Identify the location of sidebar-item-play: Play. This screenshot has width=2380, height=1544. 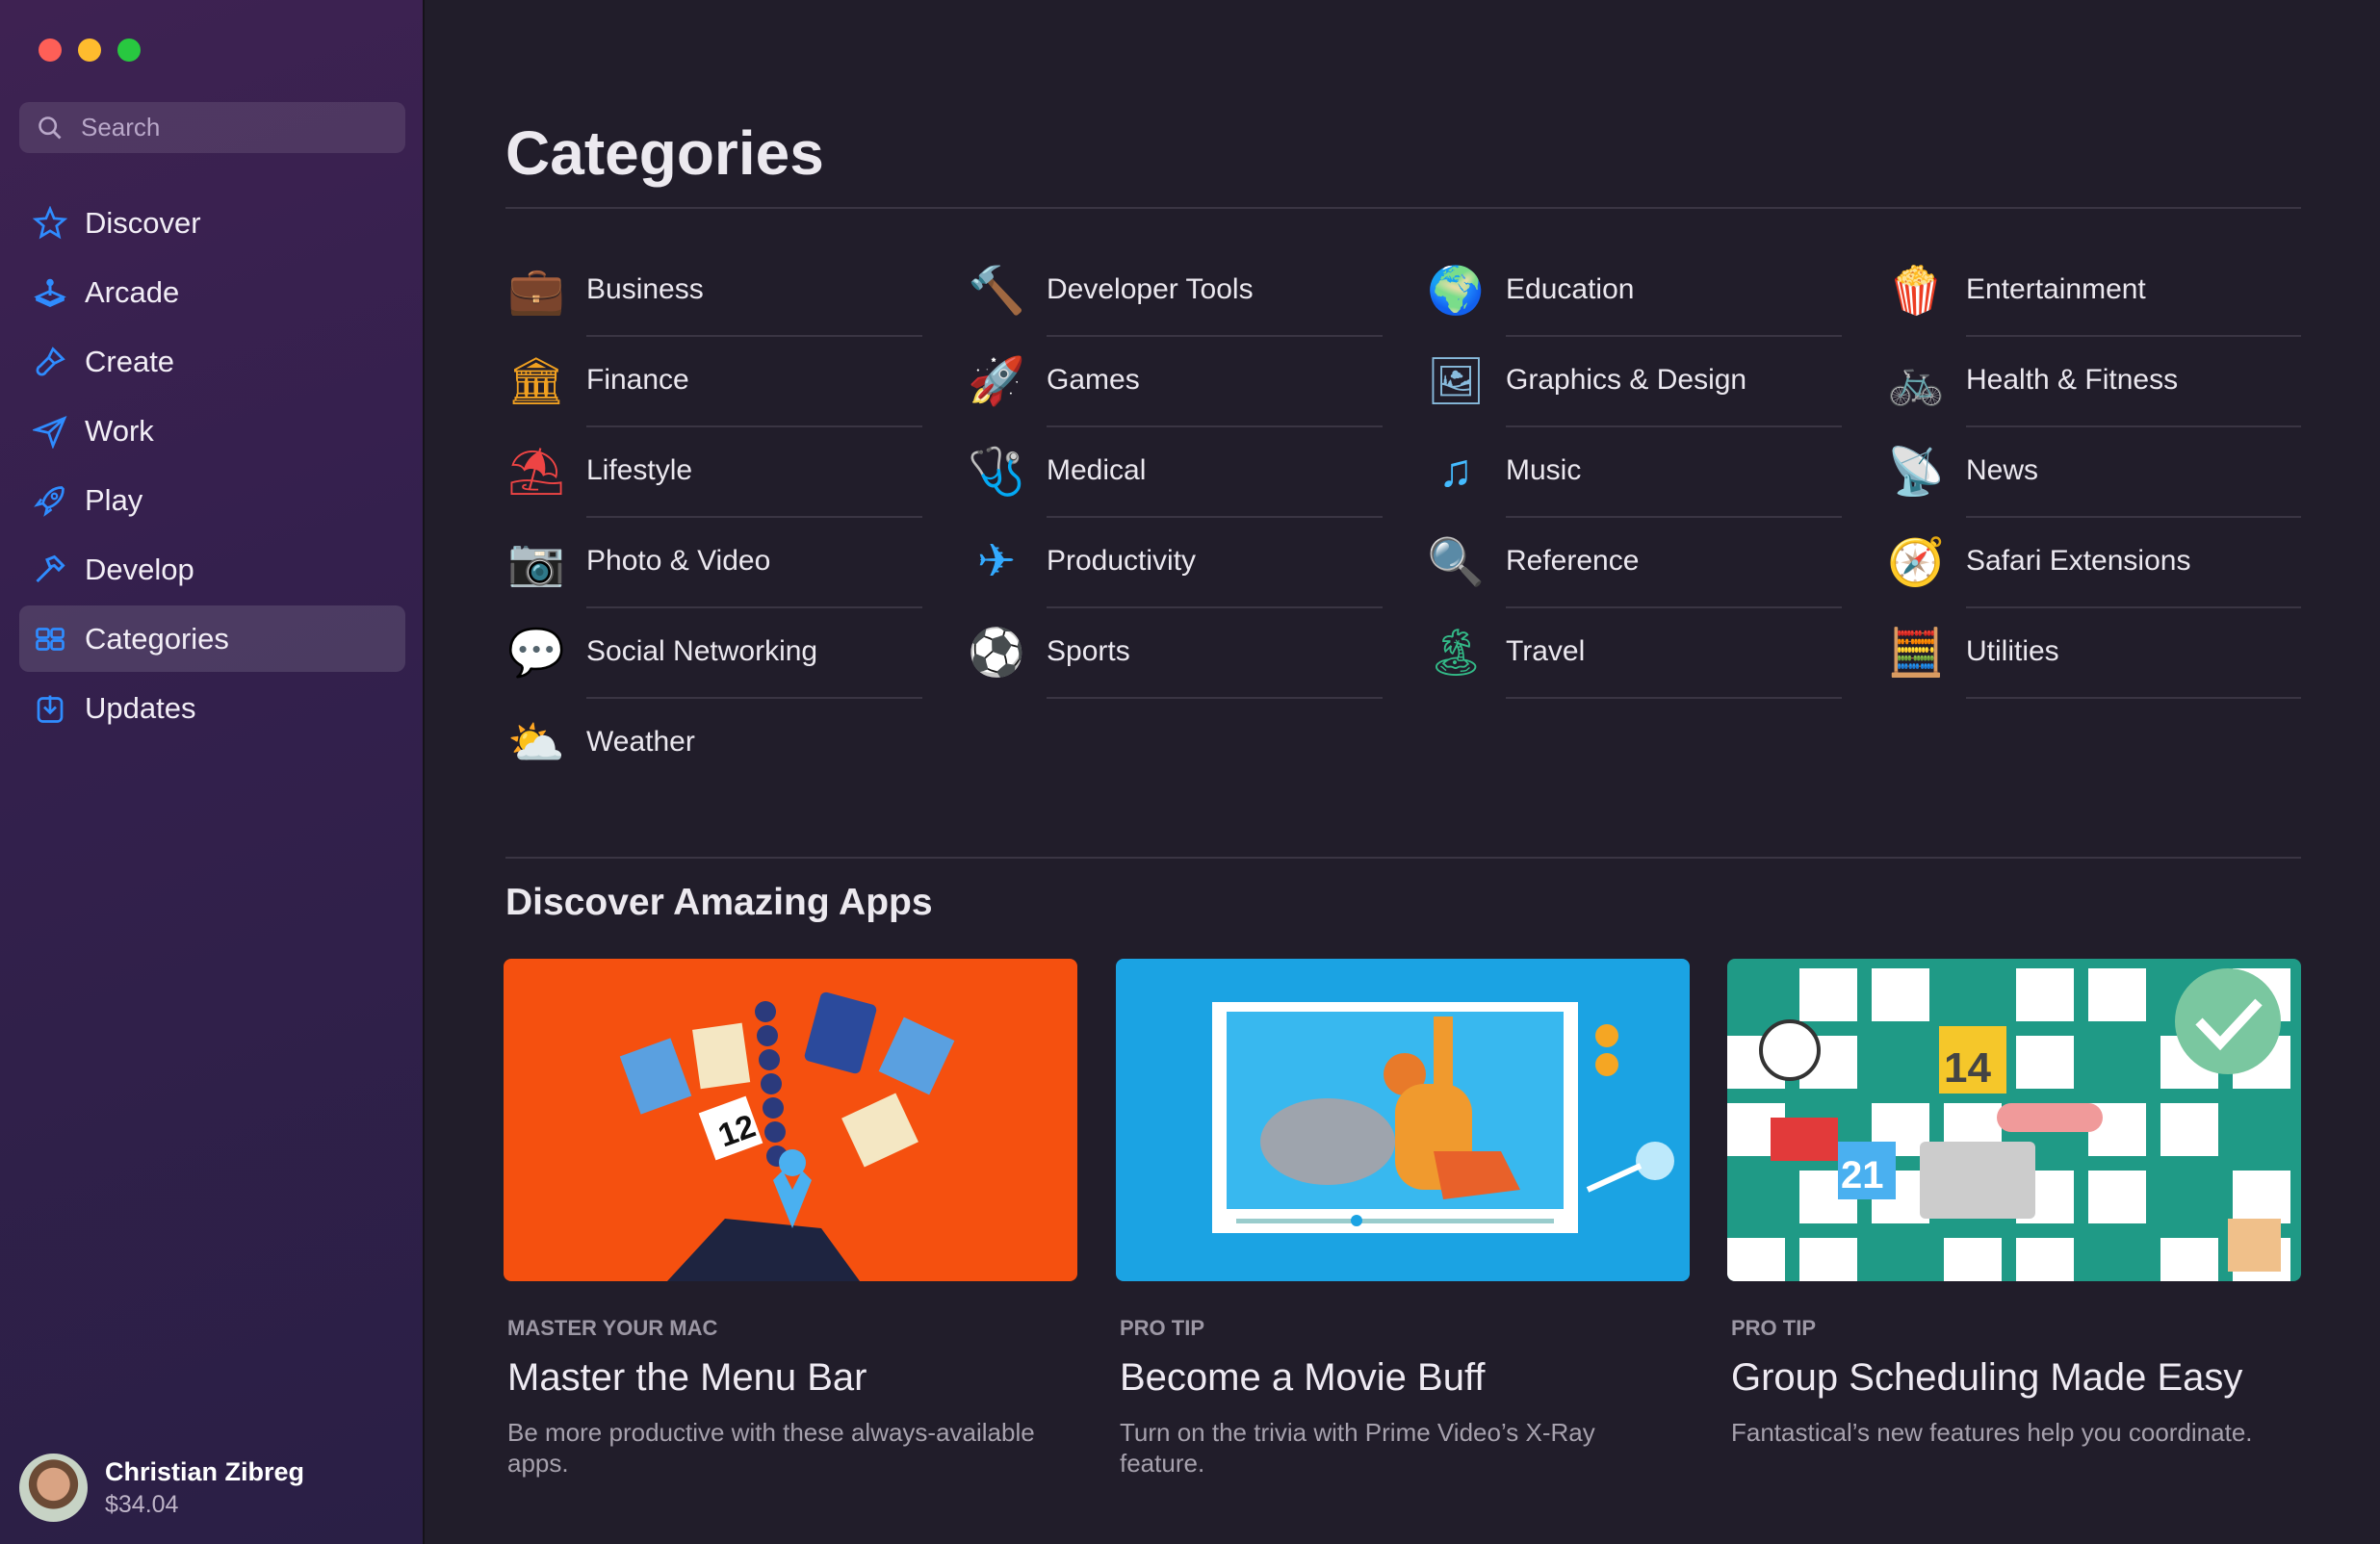
(212, 500).